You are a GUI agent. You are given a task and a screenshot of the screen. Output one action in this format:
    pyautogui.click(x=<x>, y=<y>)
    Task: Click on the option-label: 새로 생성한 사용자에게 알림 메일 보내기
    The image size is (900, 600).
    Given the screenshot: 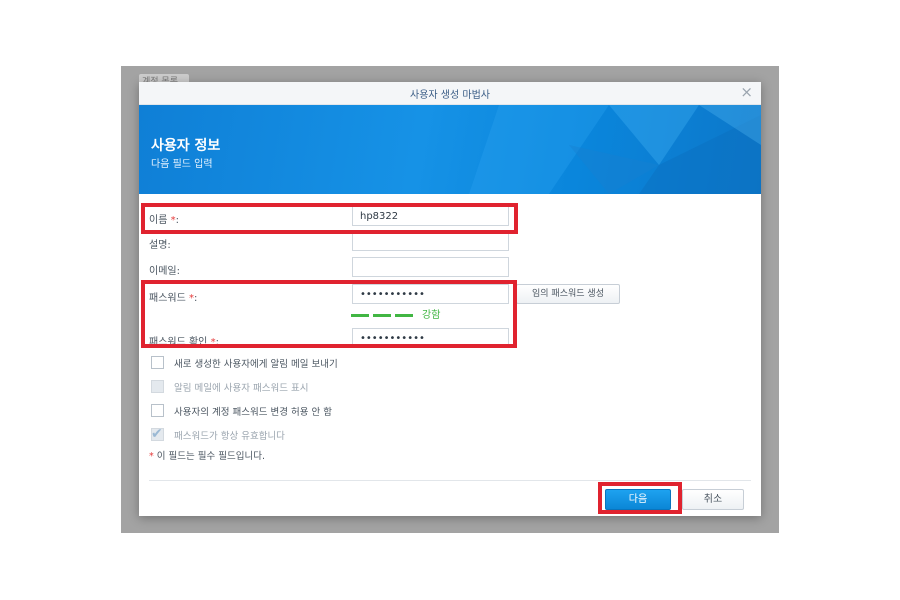 What is the action you would take?
    pyautogui.click(x=256, y=364)
    